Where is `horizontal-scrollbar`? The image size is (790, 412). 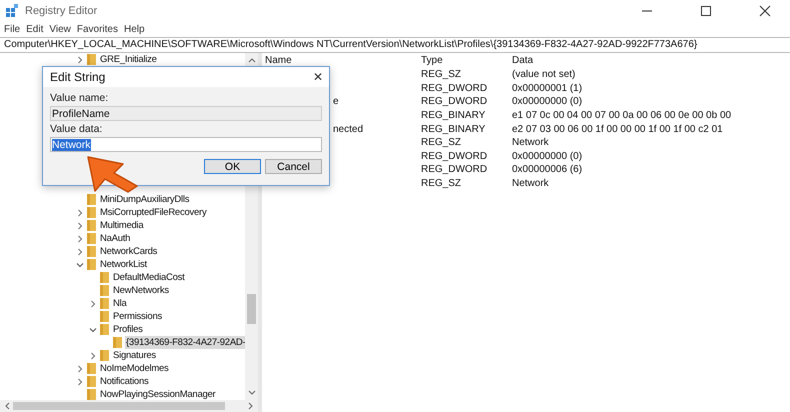
horizontal-scrollbar is located at coordinates (129, 406).